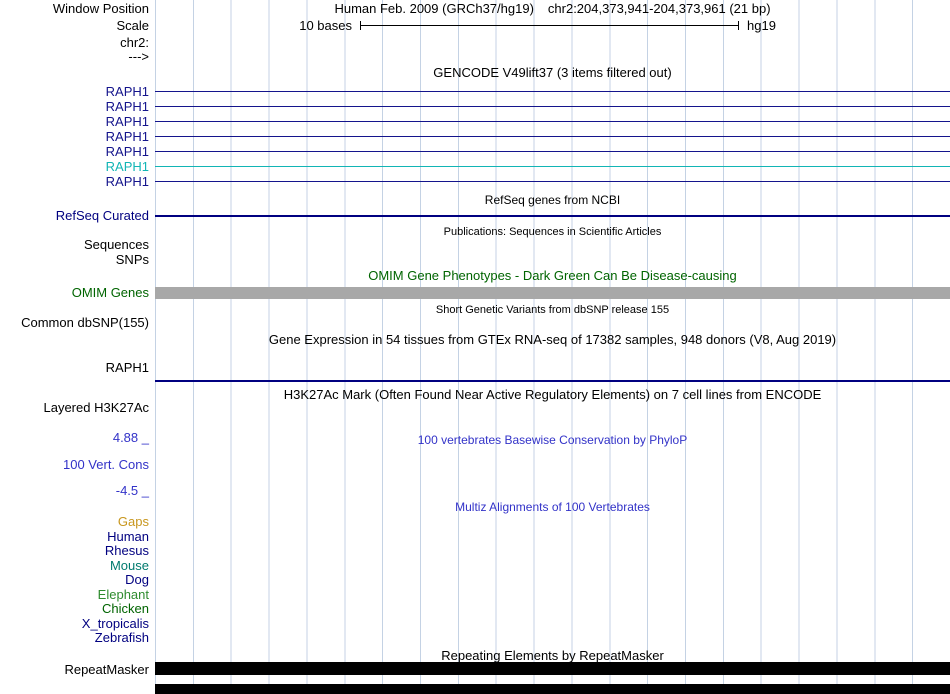  I want to click on track-label-raph1-2: RAPH1, so click(74, 106).